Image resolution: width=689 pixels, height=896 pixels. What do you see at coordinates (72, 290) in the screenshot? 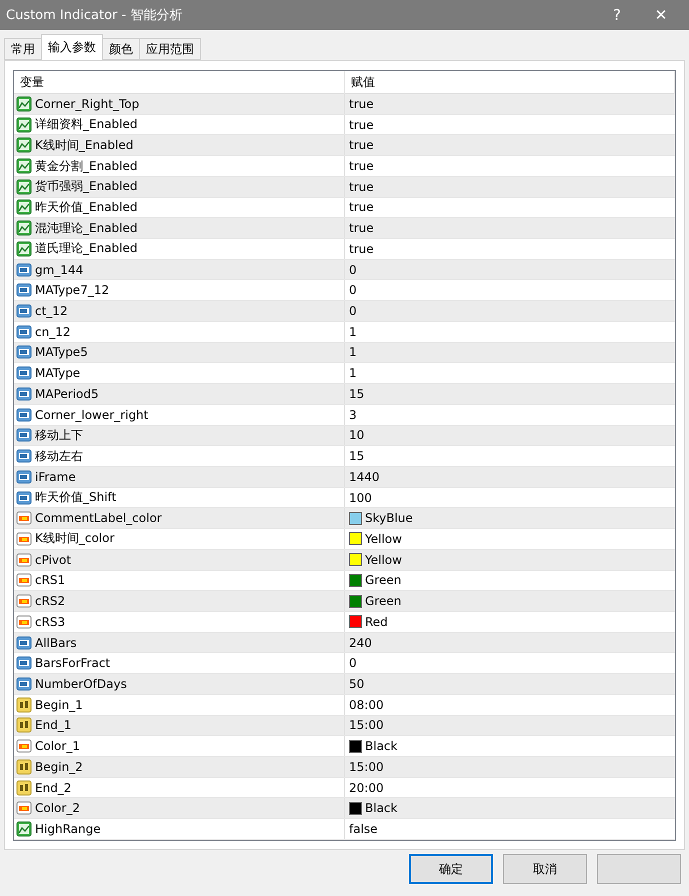
I see `parameter-label: MAType7_12` at bounding box center [72, 290].